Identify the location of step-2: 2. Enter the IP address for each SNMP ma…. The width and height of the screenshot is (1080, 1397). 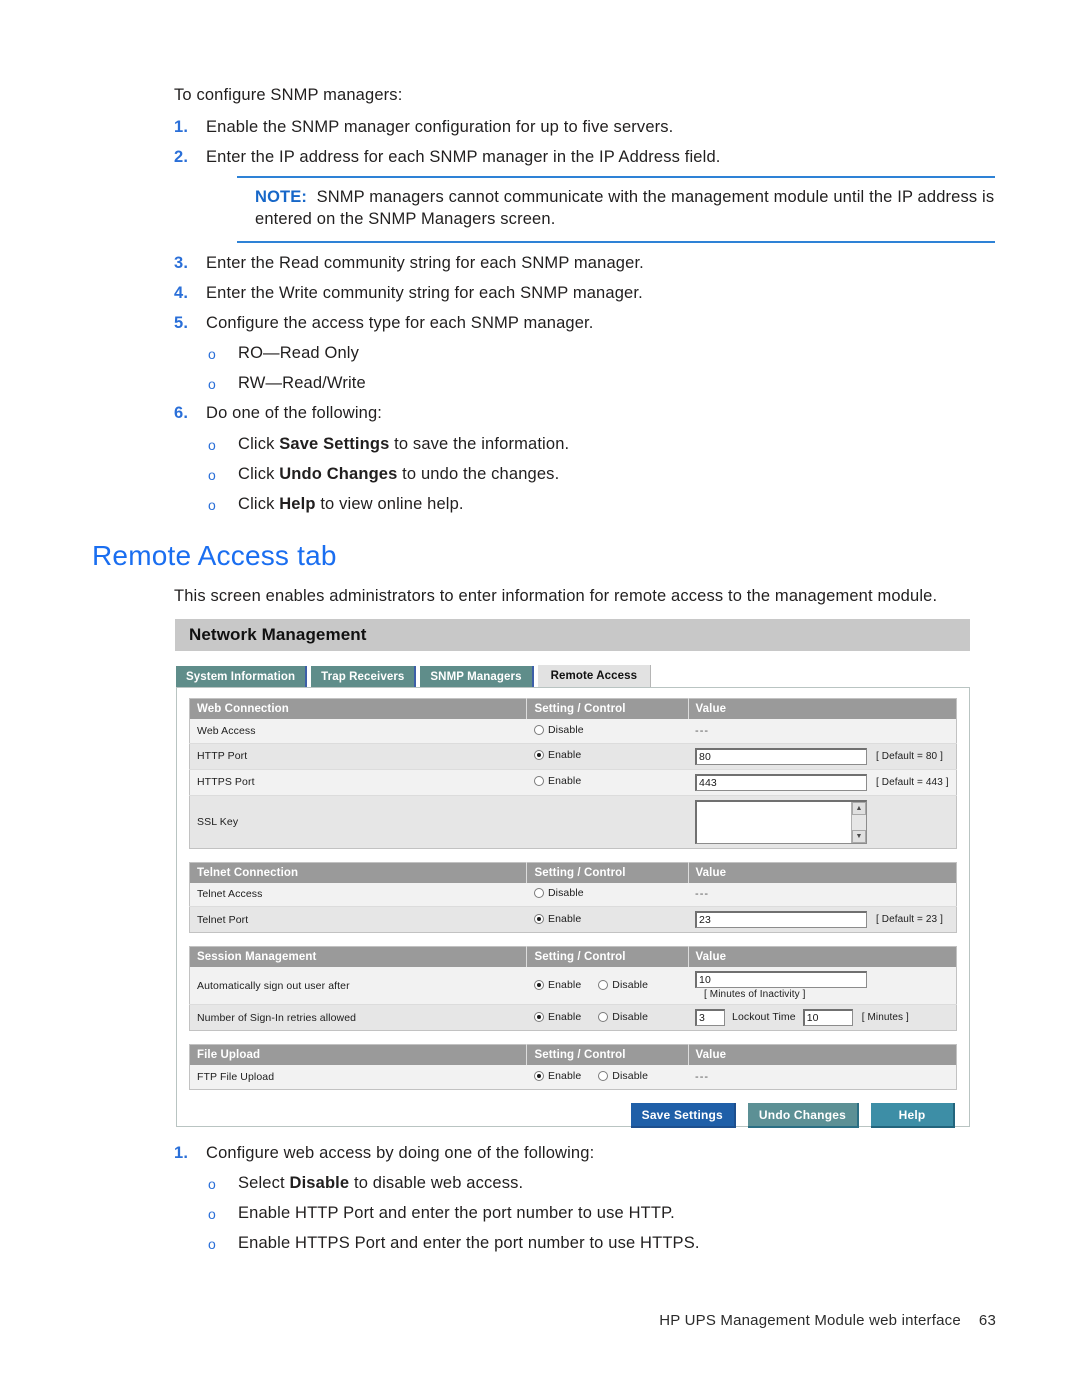
(554, 157).